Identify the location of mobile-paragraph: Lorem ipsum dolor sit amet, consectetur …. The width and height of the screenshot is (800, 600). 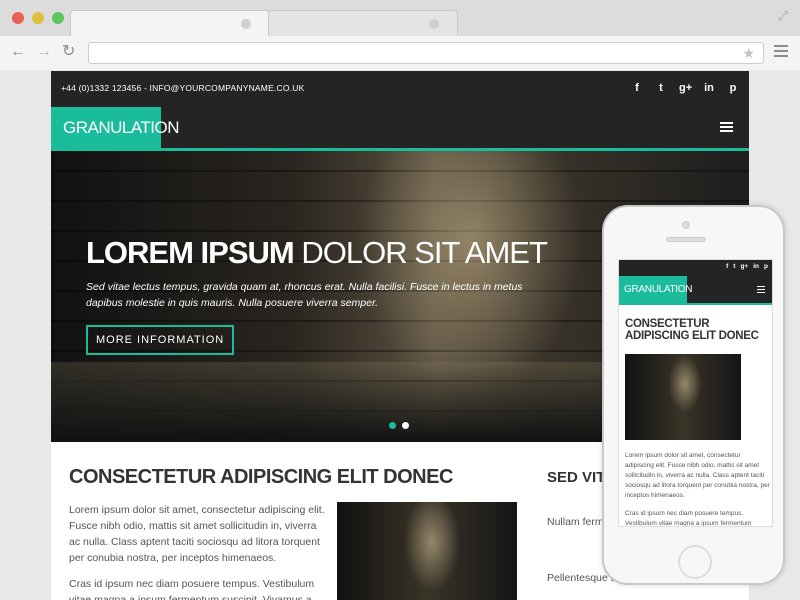
(697, 475).